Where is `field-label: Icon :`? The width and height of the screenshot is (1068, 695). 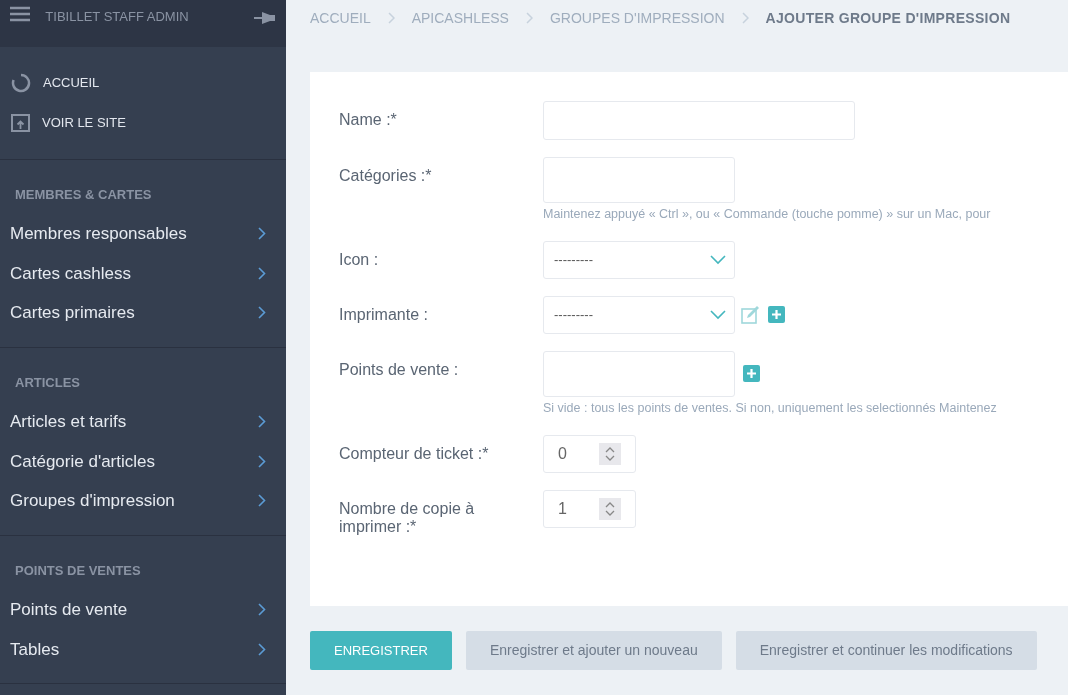 field-label: Icon : is located at coordinates (359, 259).